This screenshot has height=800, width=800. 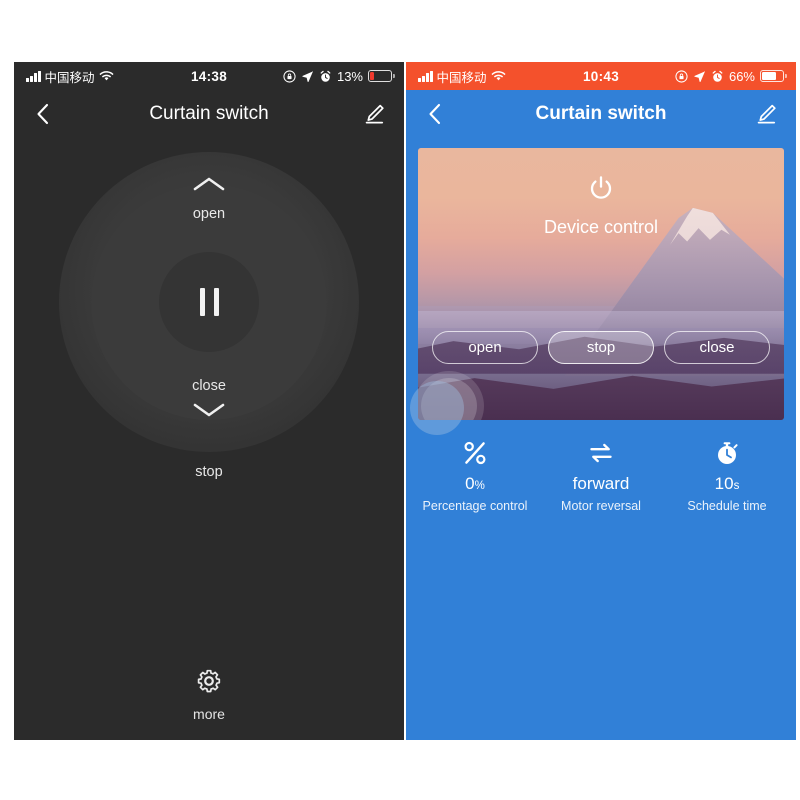 What do you see at coordinates (209, 410) in the screenshot?
I see `chevron-down-icon` at bounding box center [209, 410].